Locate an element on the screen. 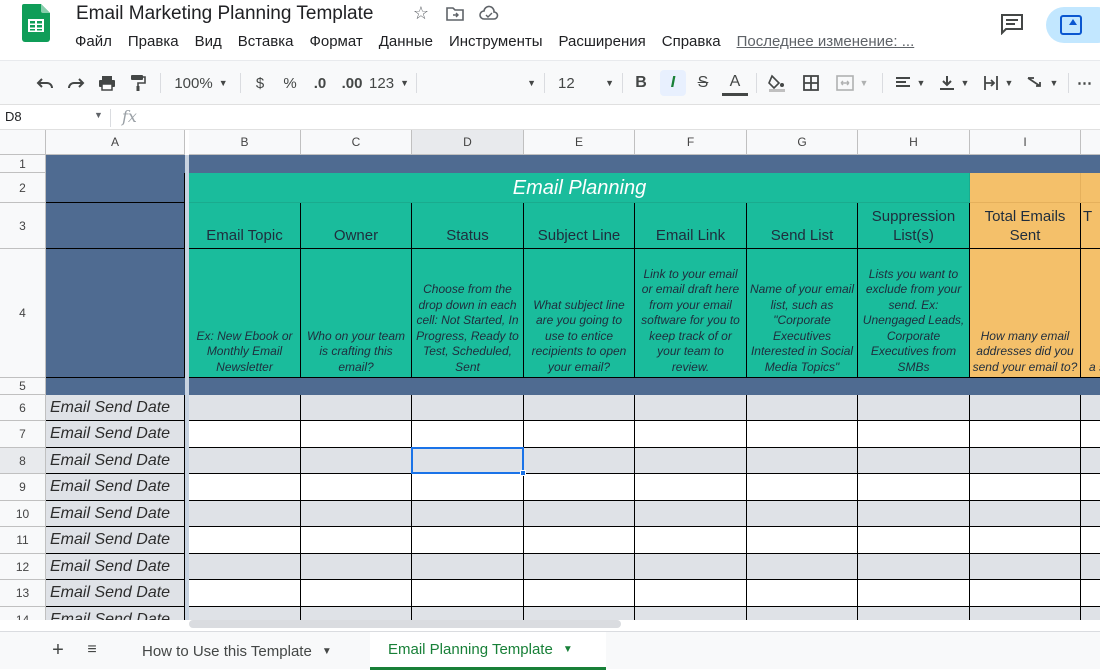  sheets-logo-icon is located at coordinates (36, 23).